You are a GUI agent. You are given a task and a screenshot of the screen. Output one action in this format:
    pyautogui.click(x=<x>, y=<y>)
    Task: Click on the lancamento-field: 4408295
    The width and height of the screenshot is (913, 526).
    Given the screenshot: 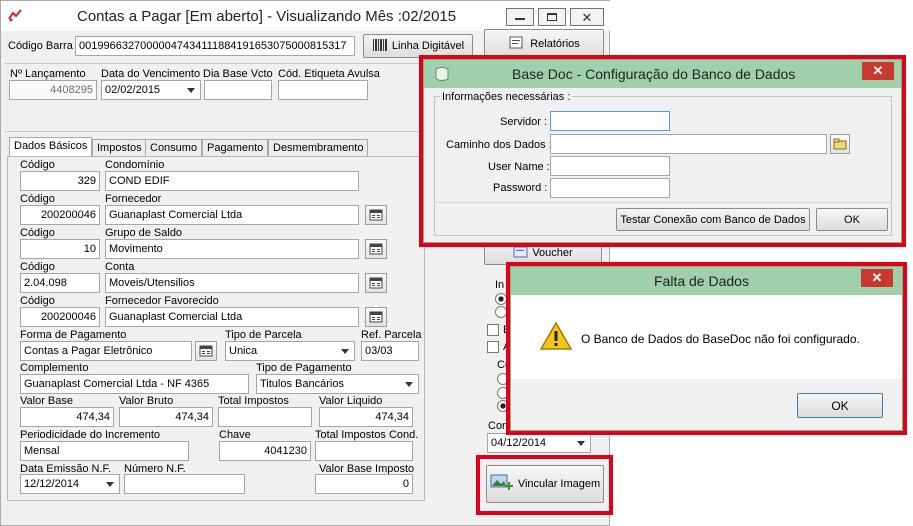 What is the action you would take?
    pyautogui.click(x=53, y=90)
    